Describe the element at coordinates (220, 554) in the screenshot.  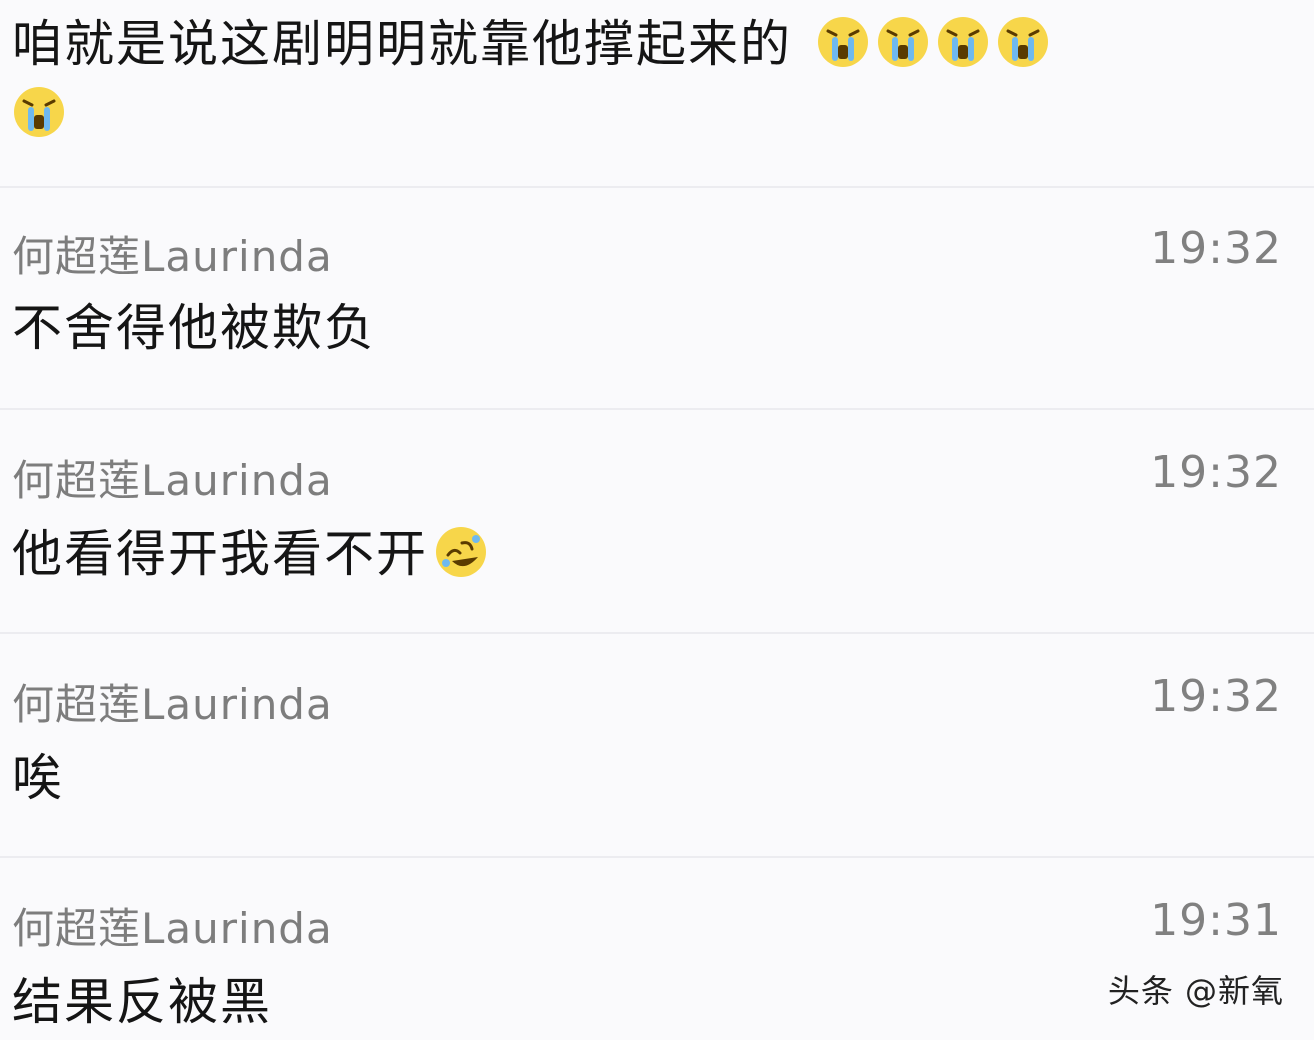
I see `message-text-body: 他看得开我看不开` at that location.